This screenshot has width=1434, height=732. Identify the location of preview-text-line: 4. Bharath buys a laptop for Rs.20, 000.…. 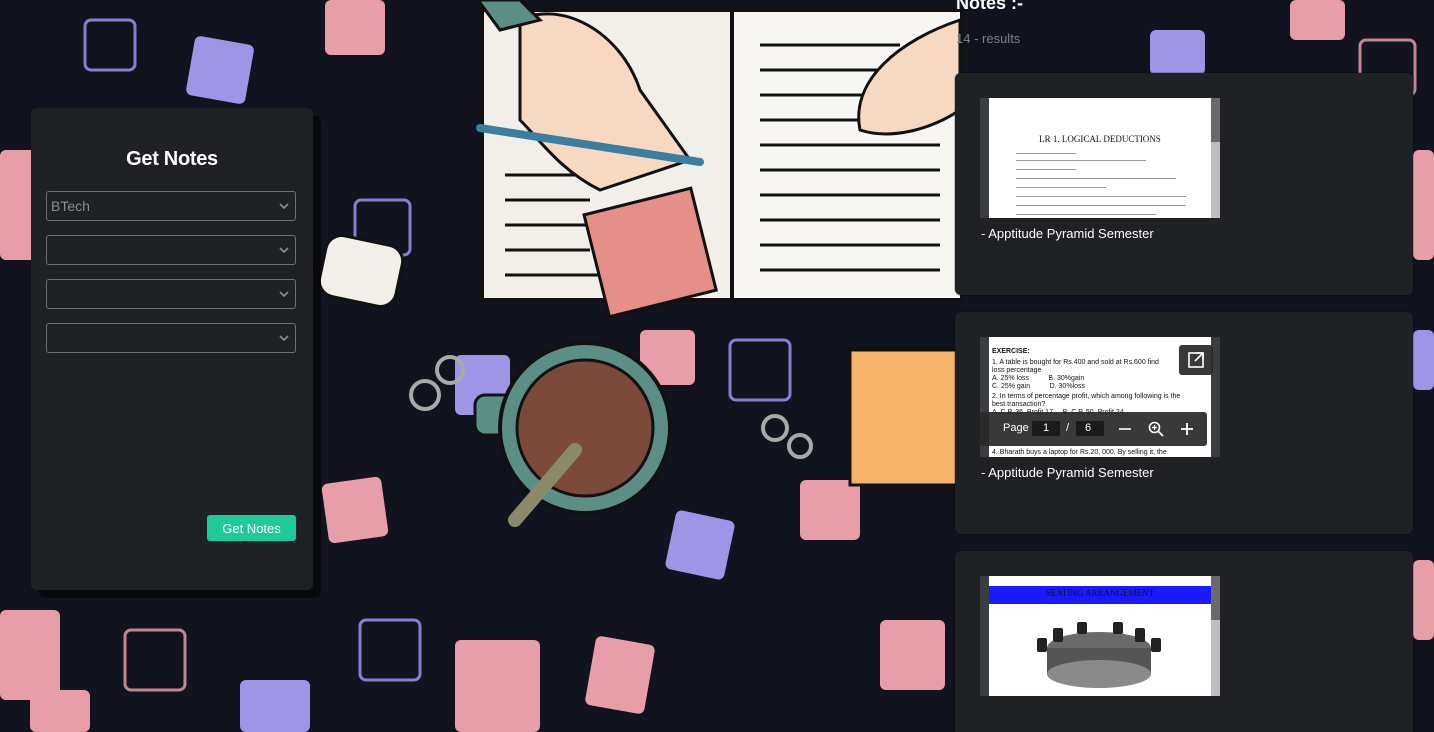
(1079, 452).